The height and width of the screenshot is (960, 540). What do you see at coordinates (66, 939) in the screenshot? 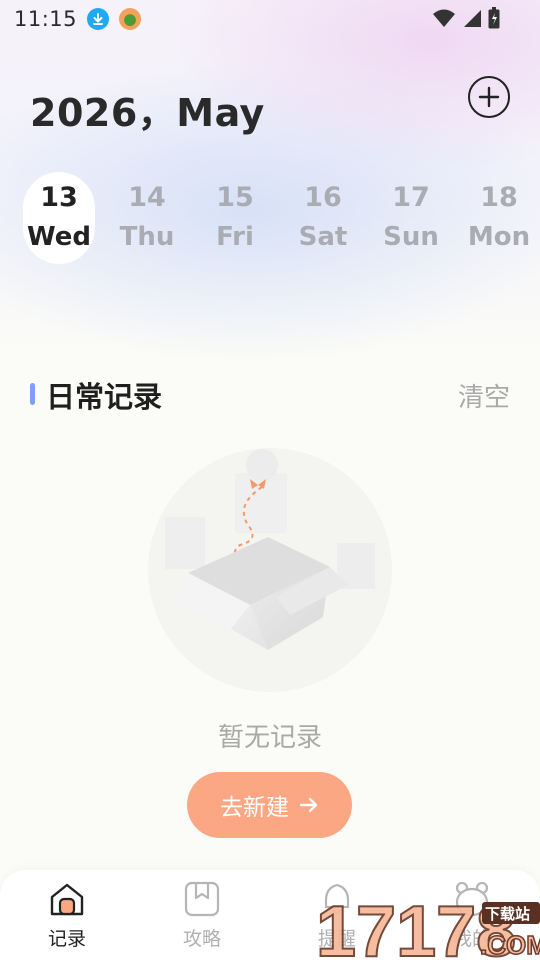
I see `nav-label: 记录` at bounding box center [66, 939].